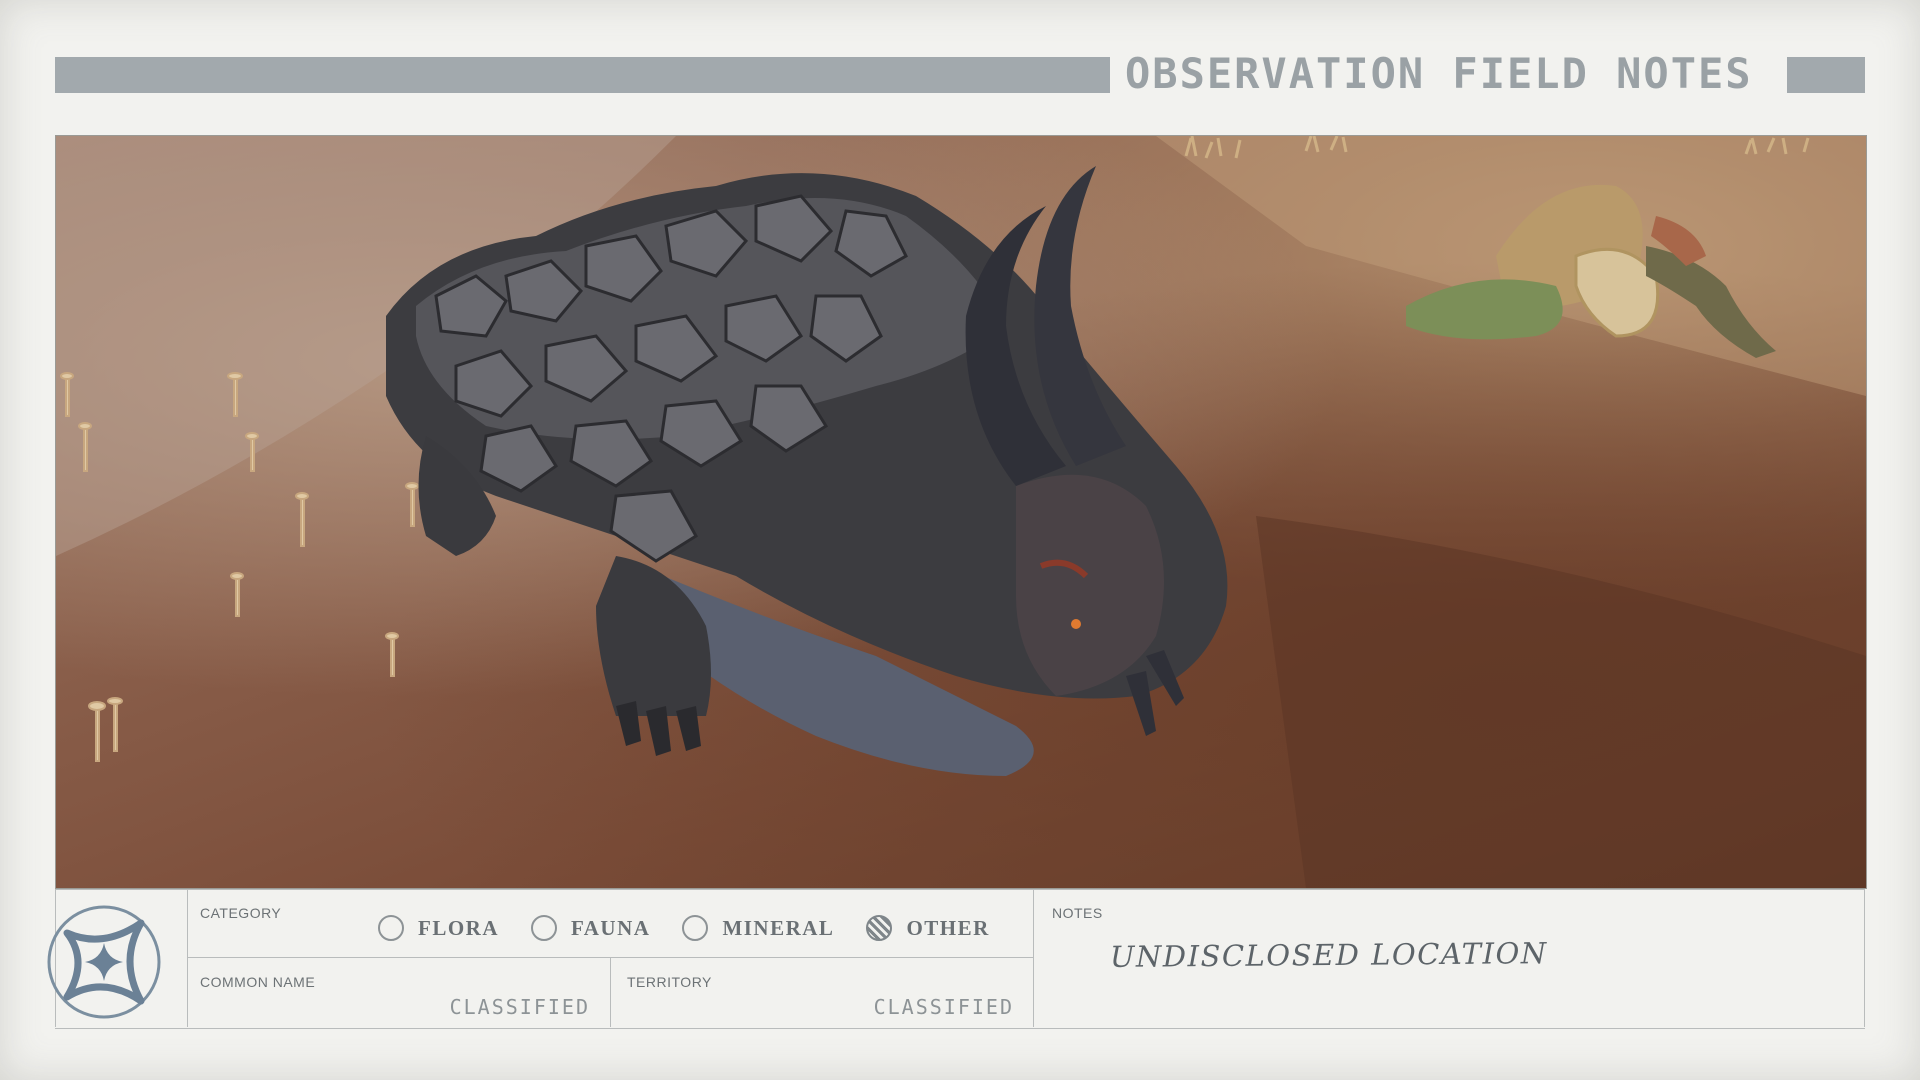 This screenshot has height=1080, width=1920. Describe the element at coordinates (458, 927) in the screenshot. I see `flora-label: FLORA` at that location.